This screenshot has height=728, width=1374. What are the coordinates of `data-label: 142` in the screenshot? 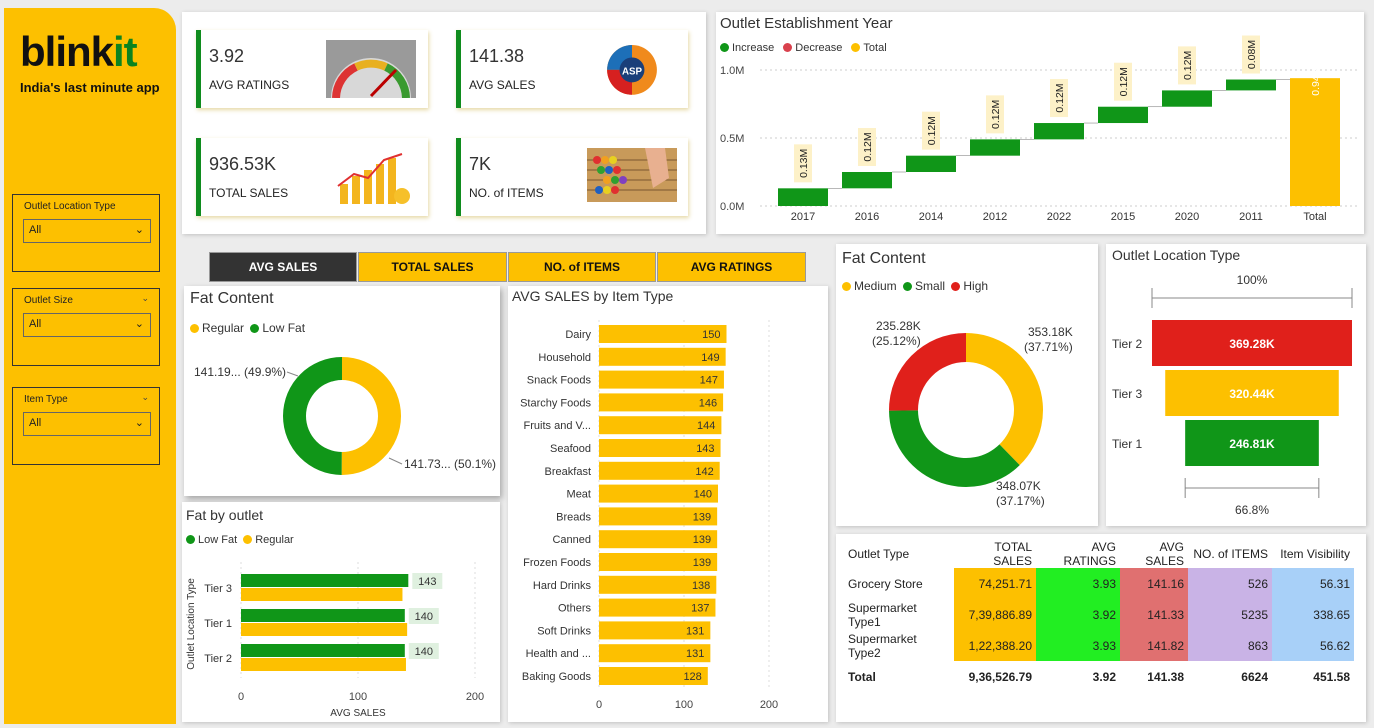 It's located at (704, 472).